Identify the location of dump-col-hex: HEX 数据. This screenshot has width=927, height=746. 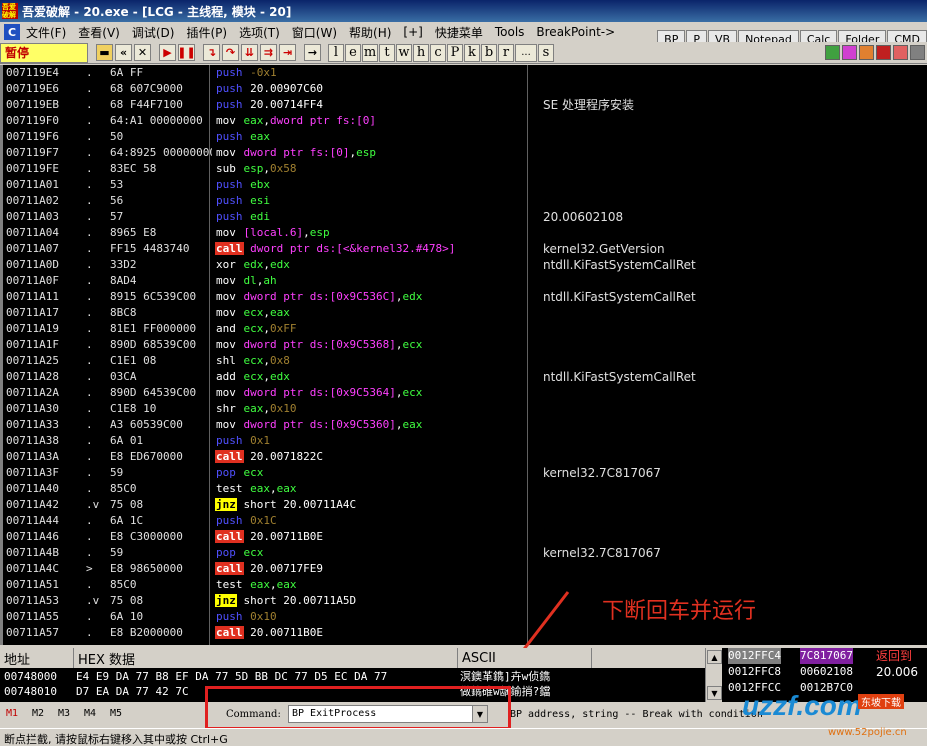
(266, 658).